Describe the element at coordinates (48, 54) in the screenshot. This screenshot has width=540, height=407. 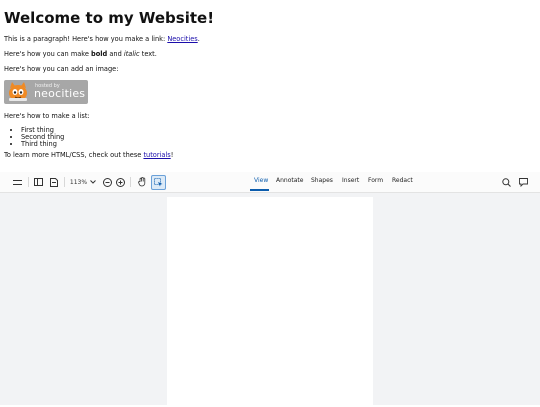
I see `formatting-text-a: Here's how you can make` at that location.